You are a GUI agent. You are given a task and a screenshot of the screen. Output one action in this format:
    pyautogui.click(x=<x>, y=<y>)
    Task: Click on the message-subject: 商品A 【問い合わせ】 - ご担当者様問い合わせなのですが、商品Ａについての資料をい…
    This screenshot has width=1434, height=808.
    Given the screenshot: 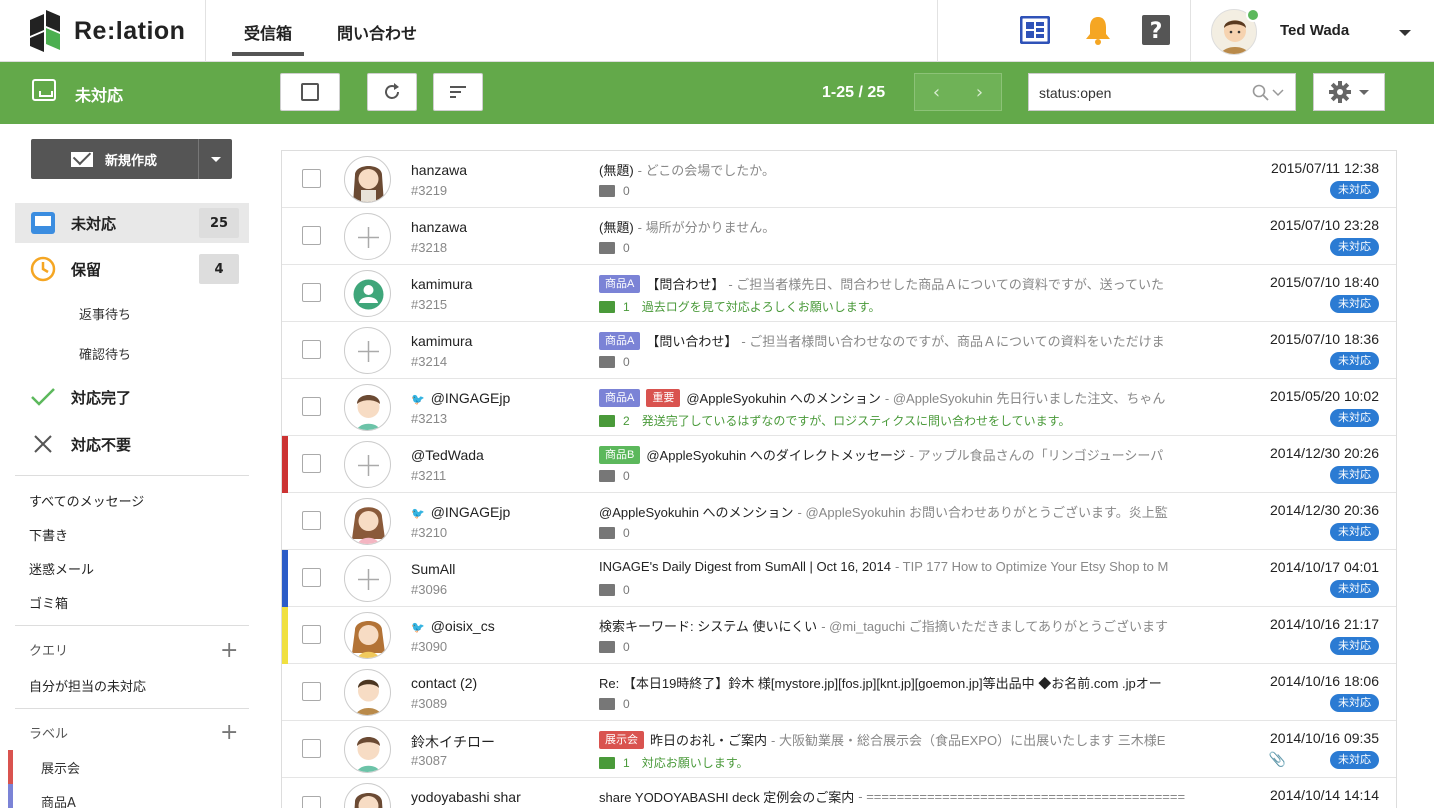 What is the action you would take?
    pyautogui.click(x=920, y=340)
    